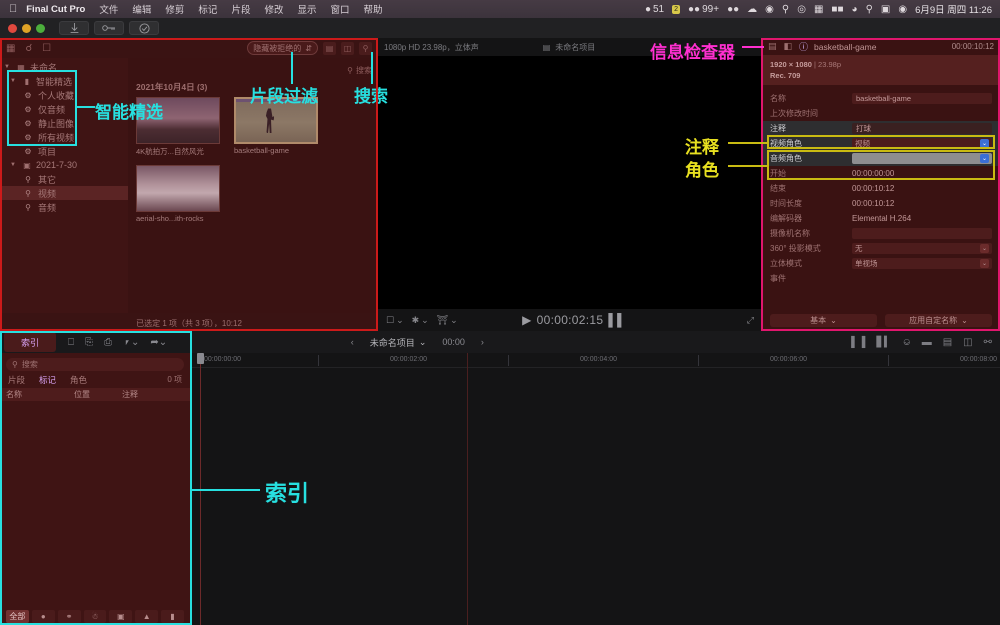  Describe the element at coordinates (71, 342) in the screenshot. I see `append-edit-icon: ⎕` at that location.